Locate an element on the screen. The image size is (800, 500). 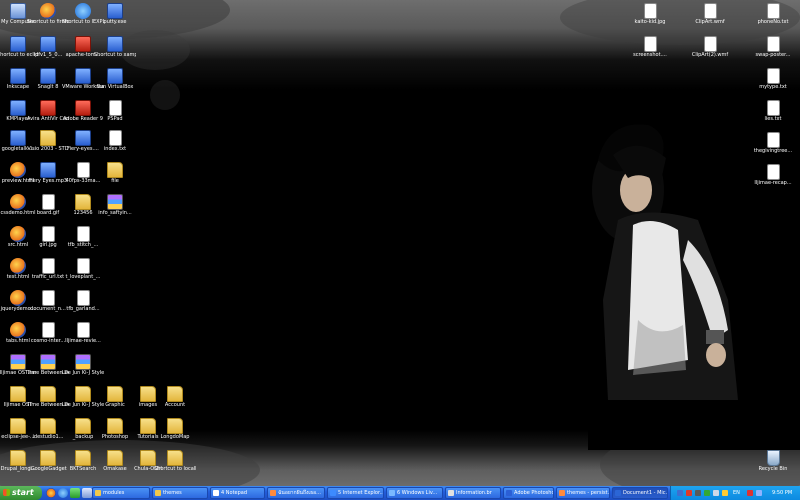
display-icon is located at coordinates (759, 493).